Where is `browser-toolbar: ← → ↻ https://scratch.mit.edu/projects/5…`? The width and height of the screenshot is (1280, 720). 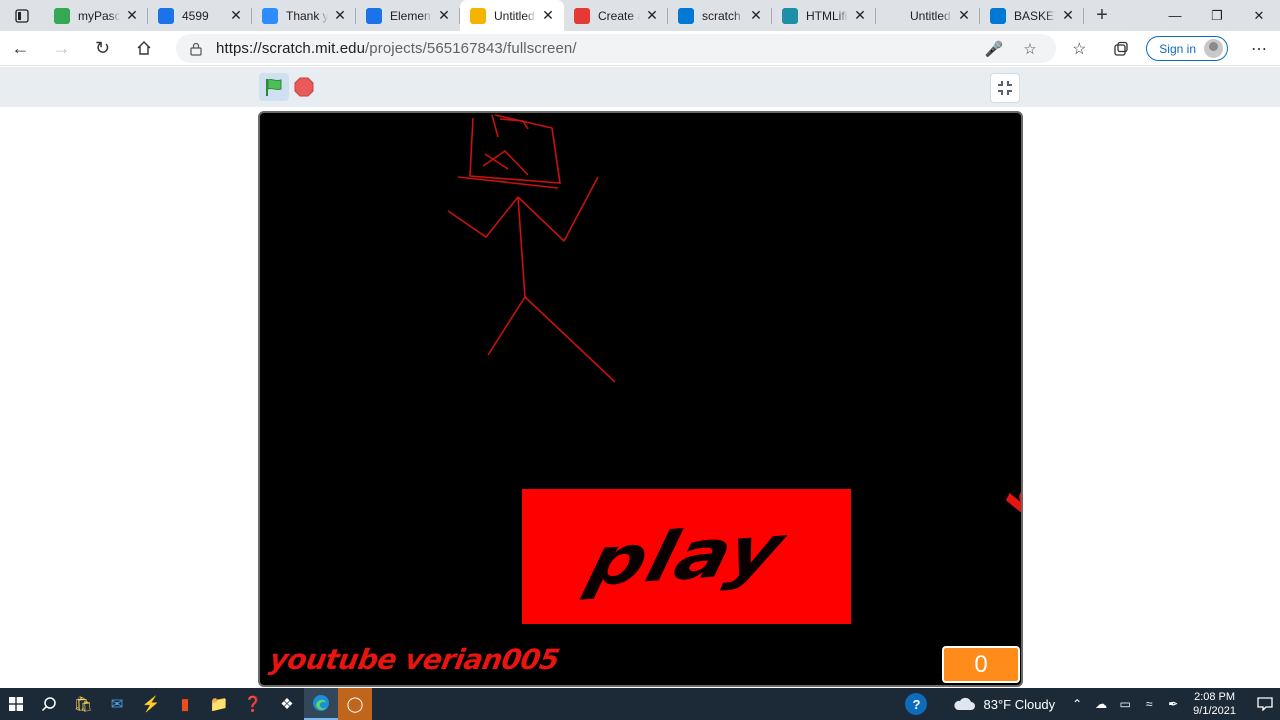 browser-toolbar: ← → ↻ https://scratch.mit.edu/projects/5… is located at coordinates (640, 48).